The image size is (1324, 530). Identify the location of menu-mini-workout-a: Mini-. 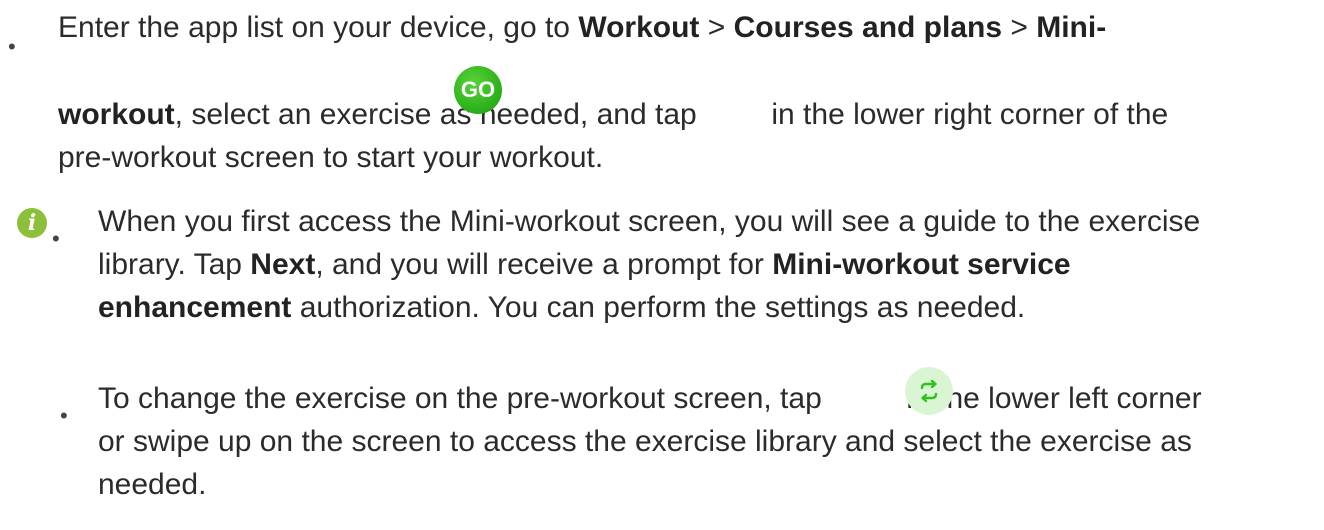
(1071, 27).